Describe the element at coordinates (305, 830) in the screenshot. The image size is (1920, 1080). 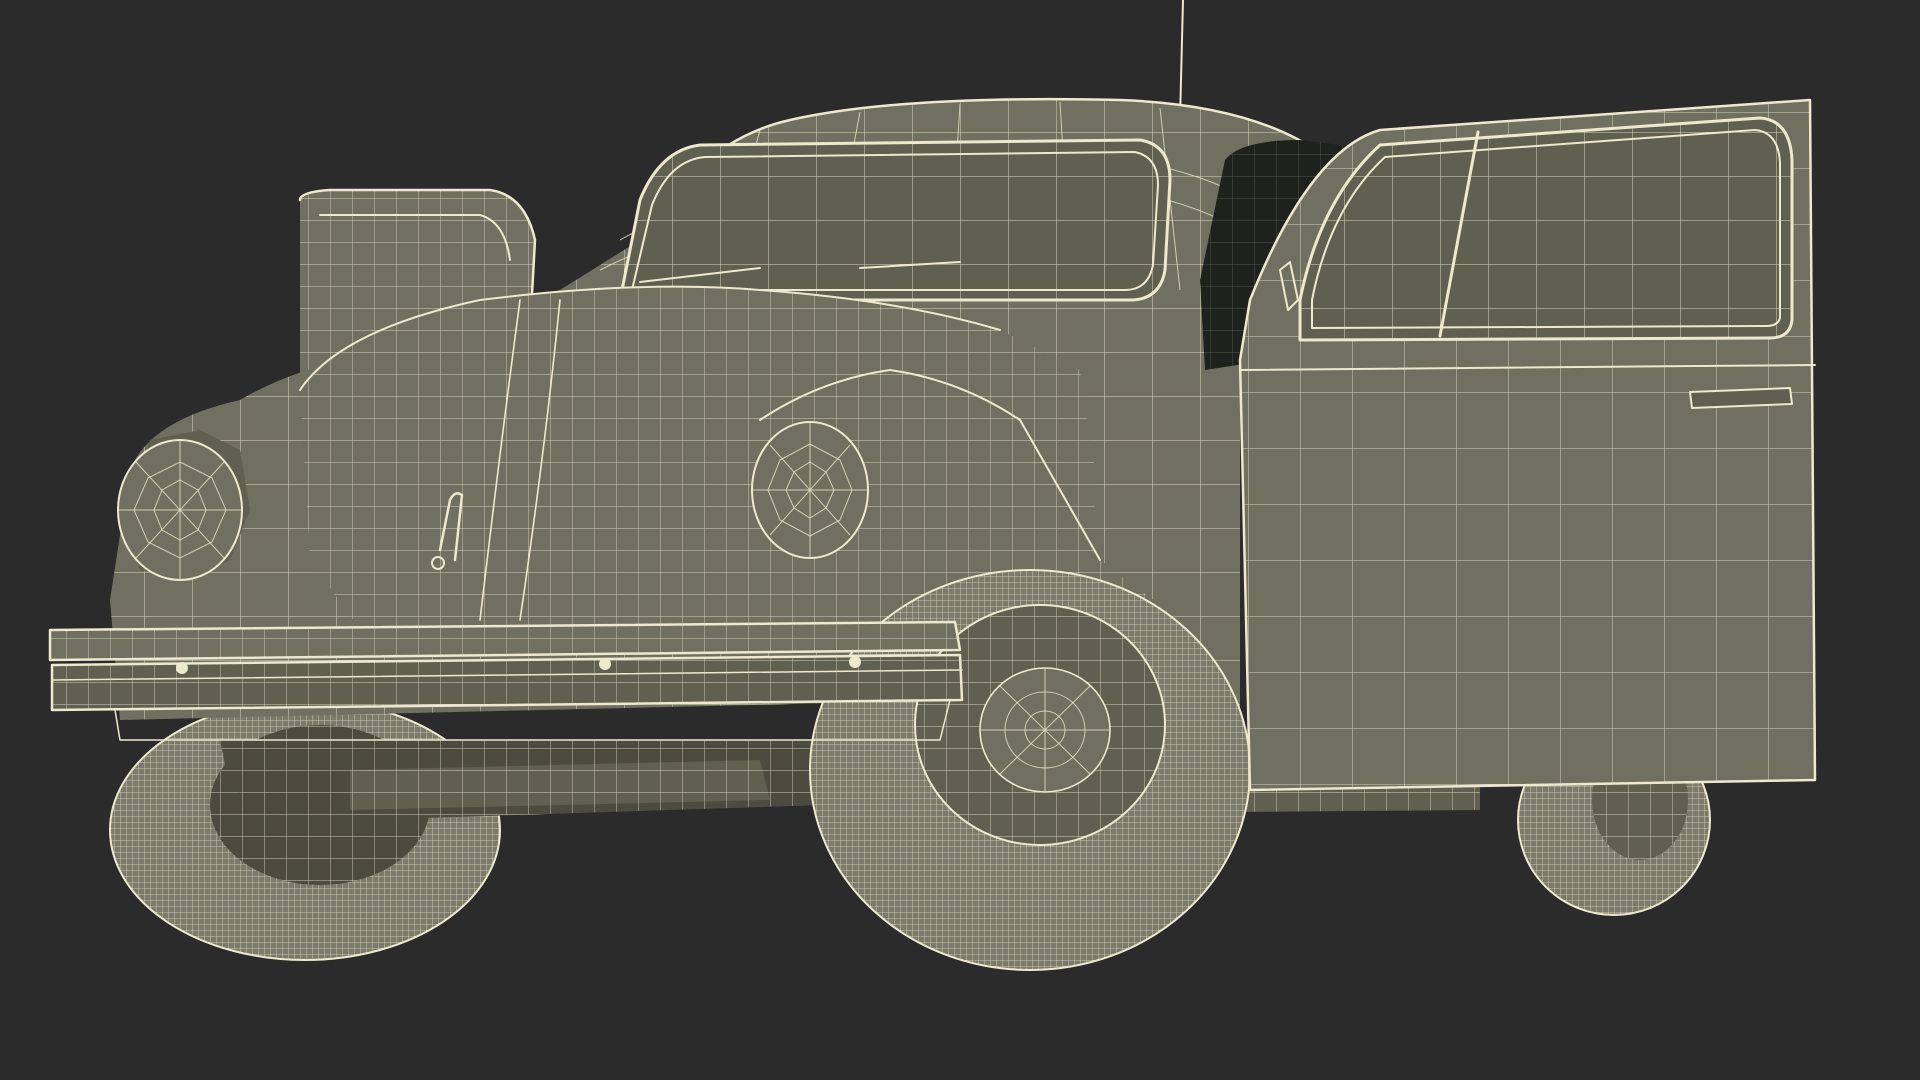
I see `front-left-wheel` at that location.